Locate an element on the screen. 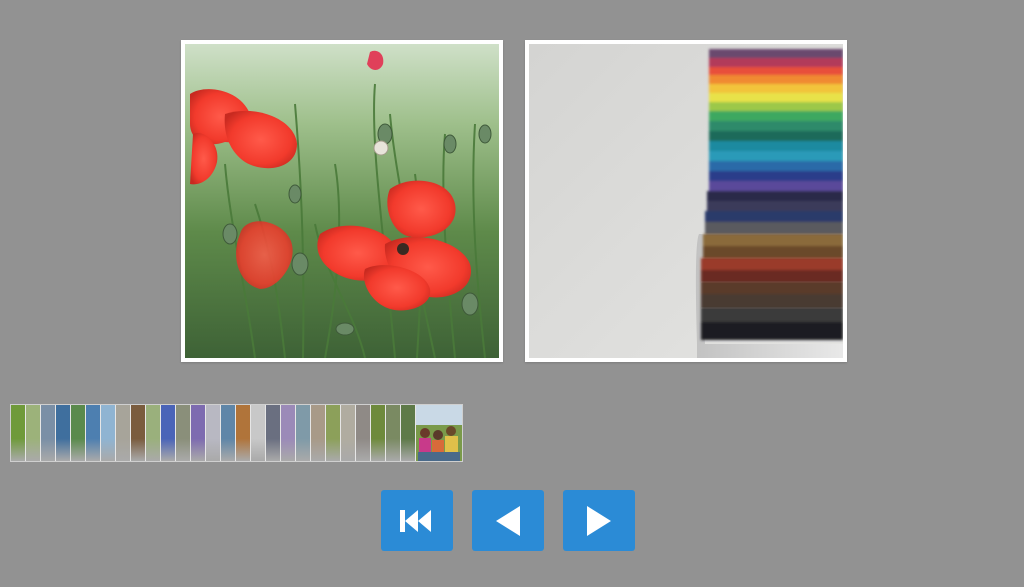  next-slide-button: next-triangle-icon is located at coordinates (599, 520).